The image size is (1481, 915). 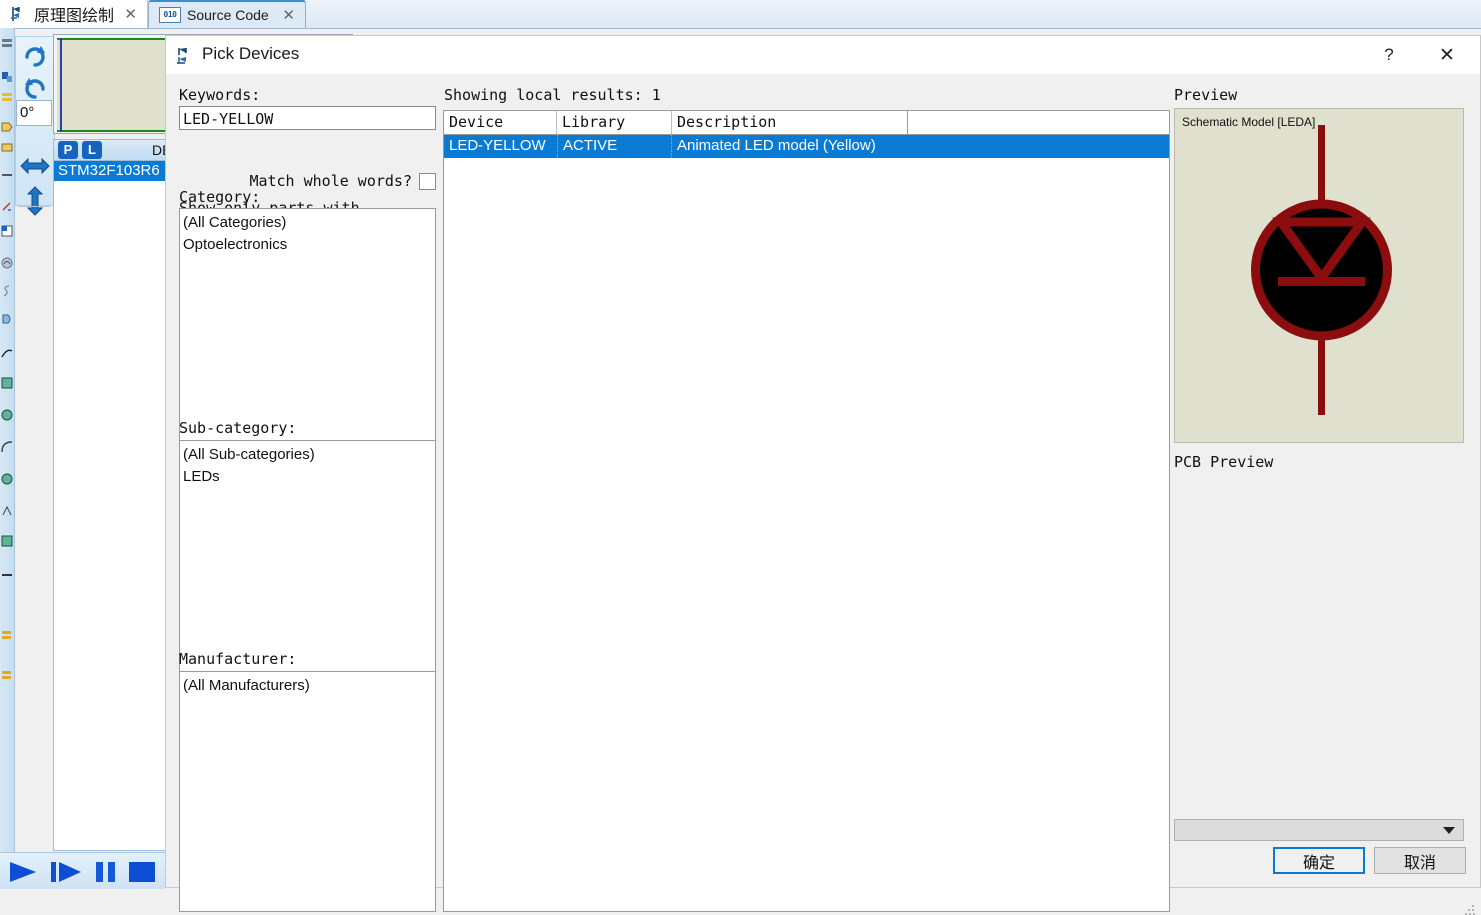 What do you see at coordinates (106, 872) in the screenshot?
I see `pause-button` at bounding box center [106, 872].